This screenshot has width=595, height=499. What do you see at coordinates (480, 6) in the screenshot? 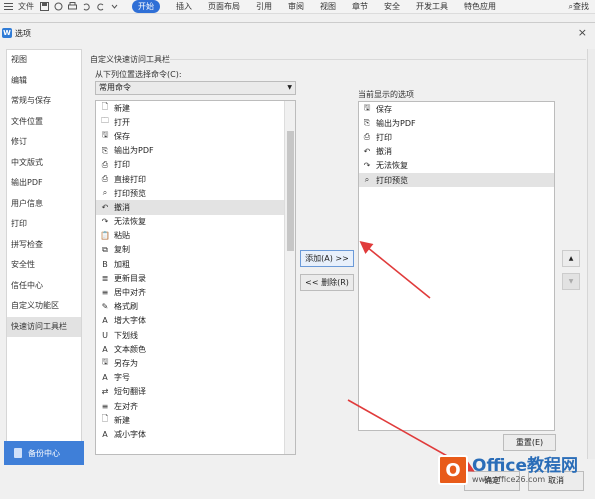
I see `tab-special-apps: 特色应用` at bounding box center [480, 6].